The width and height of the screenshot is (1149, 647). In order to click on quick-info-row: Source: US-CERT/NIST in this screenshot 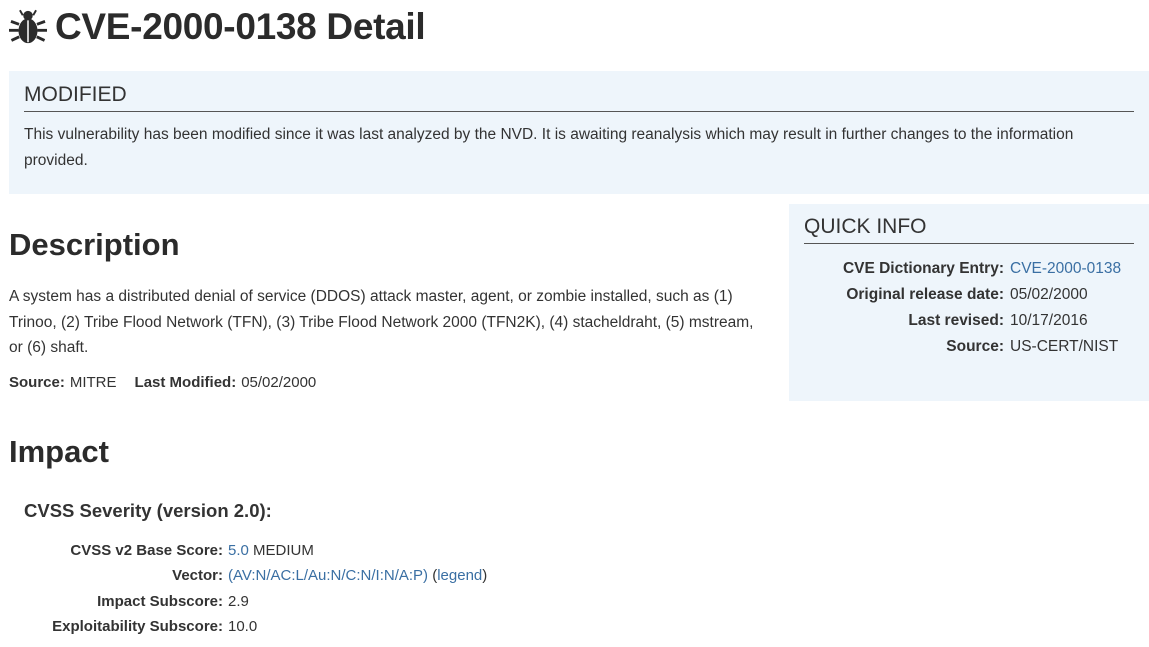, I will do `click(962, 347)`.